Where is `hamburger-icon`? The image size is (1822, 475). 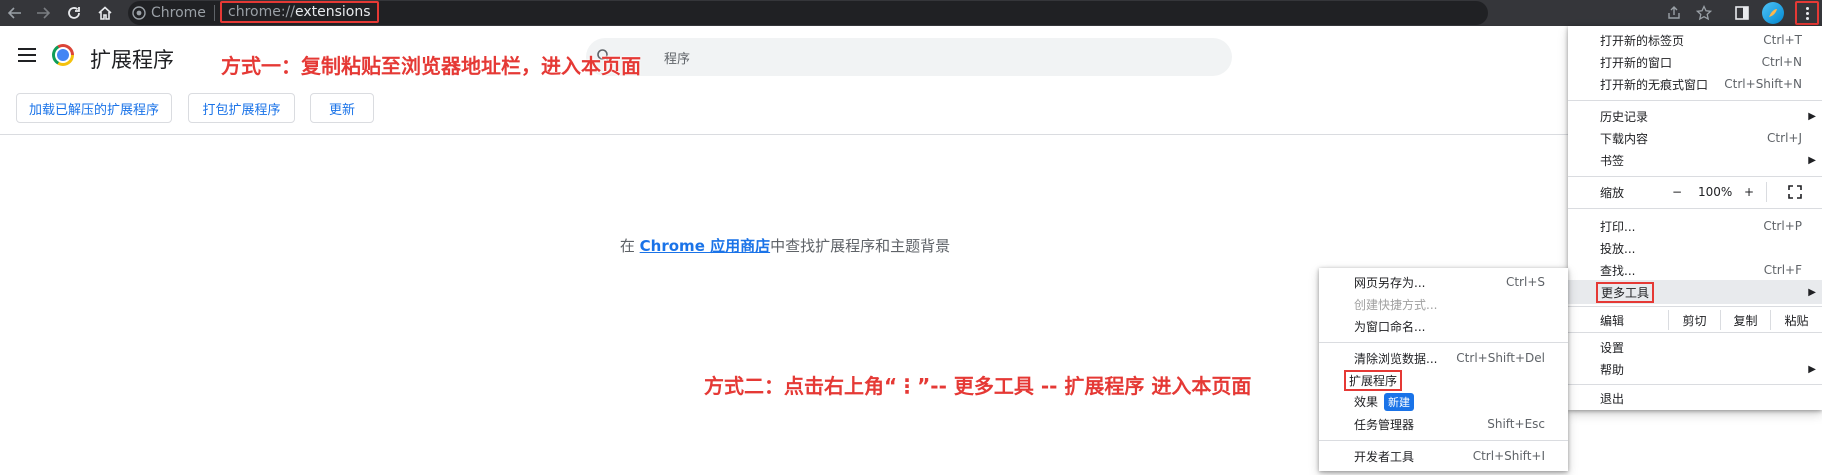 hamburger-icon is located at coordinates (27, 55).